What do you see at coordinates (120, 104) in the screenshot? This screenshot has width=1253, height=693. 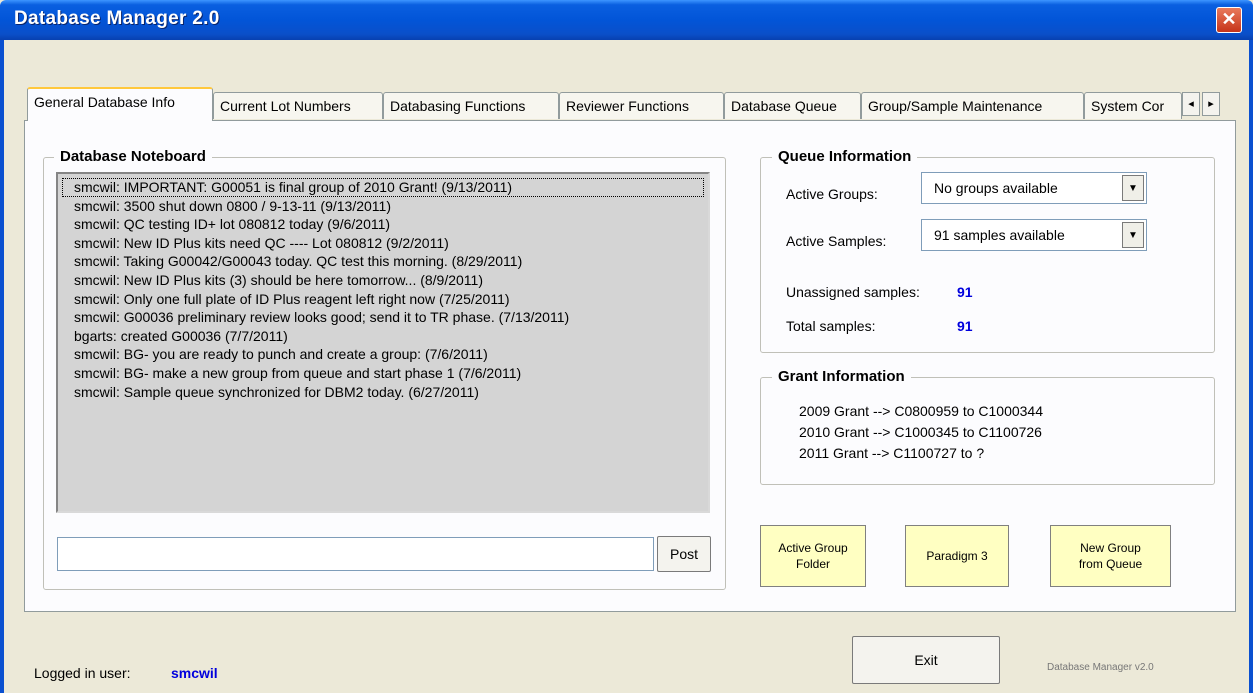 I see `tab-general-database-info: General Database Info` at bounding box center [120, 104].